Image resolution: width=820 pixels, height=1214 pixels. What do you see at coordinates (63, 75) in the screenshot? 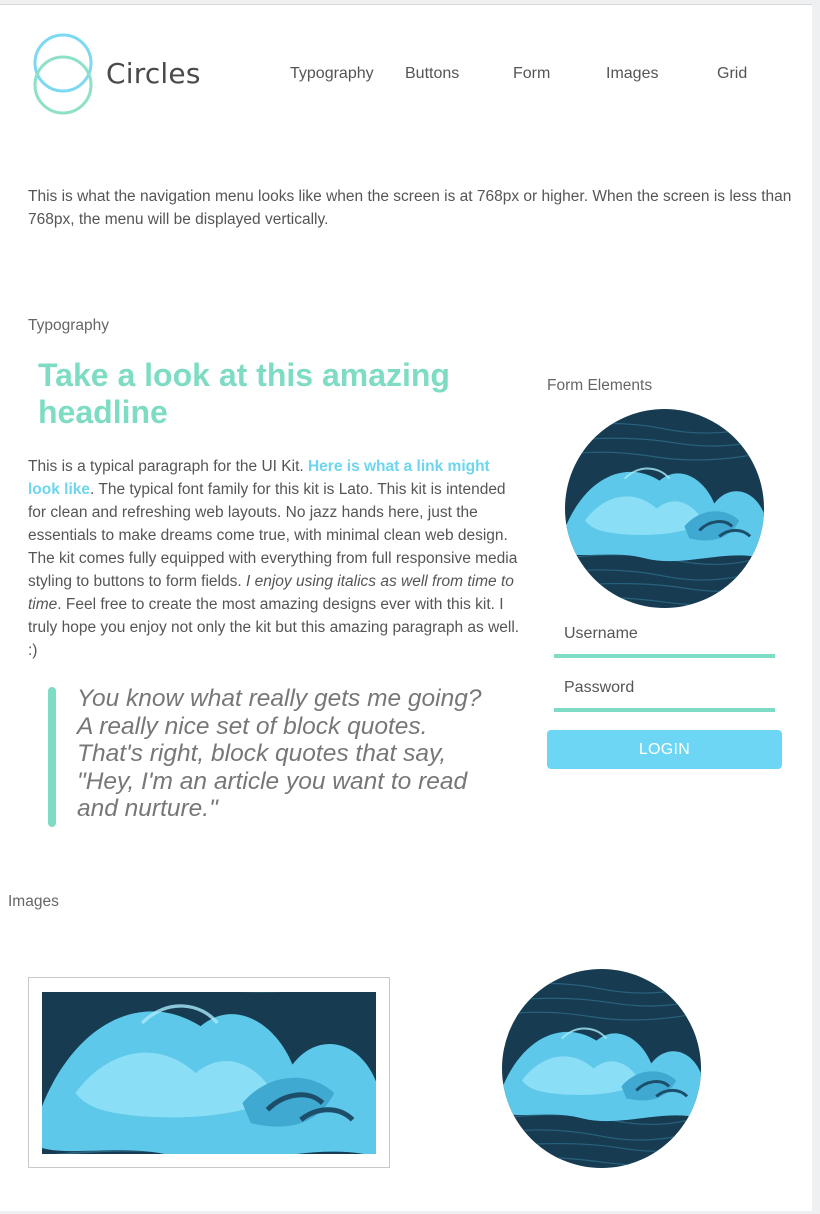
I see `logo-icon` at bounding box center [63, 75].